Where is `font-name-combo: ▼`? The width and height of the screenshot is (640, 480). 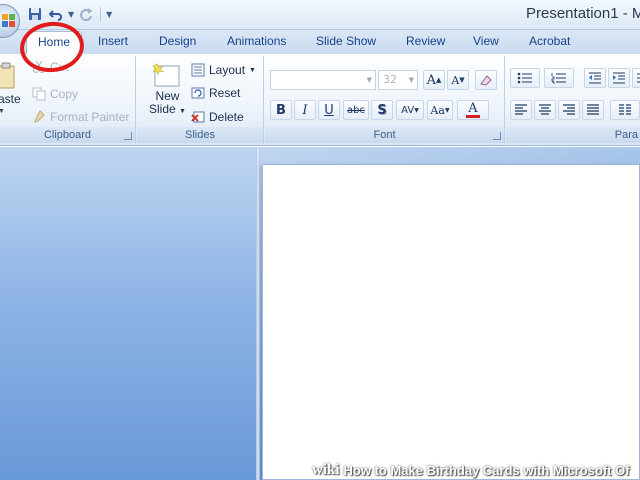 font-name-combo: ▼ is located at coordinates (323, 80).